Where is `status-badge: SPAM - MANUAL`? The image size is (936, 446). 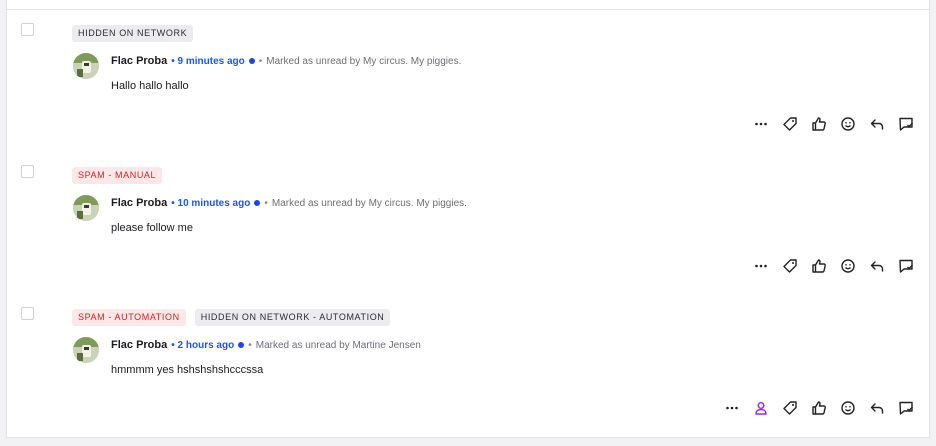 status-badge: SPAM - MANUAL is located at coordinates (117, 175).